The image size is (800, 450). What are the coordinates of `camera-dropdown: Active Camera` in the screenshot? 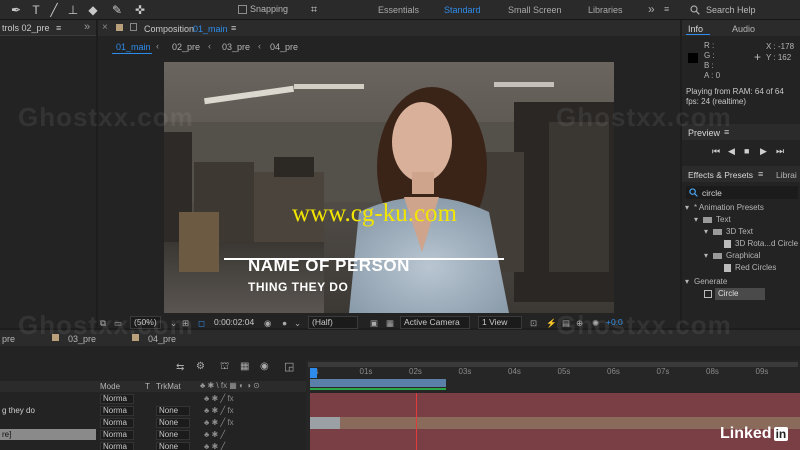 It's located at (435, 322).